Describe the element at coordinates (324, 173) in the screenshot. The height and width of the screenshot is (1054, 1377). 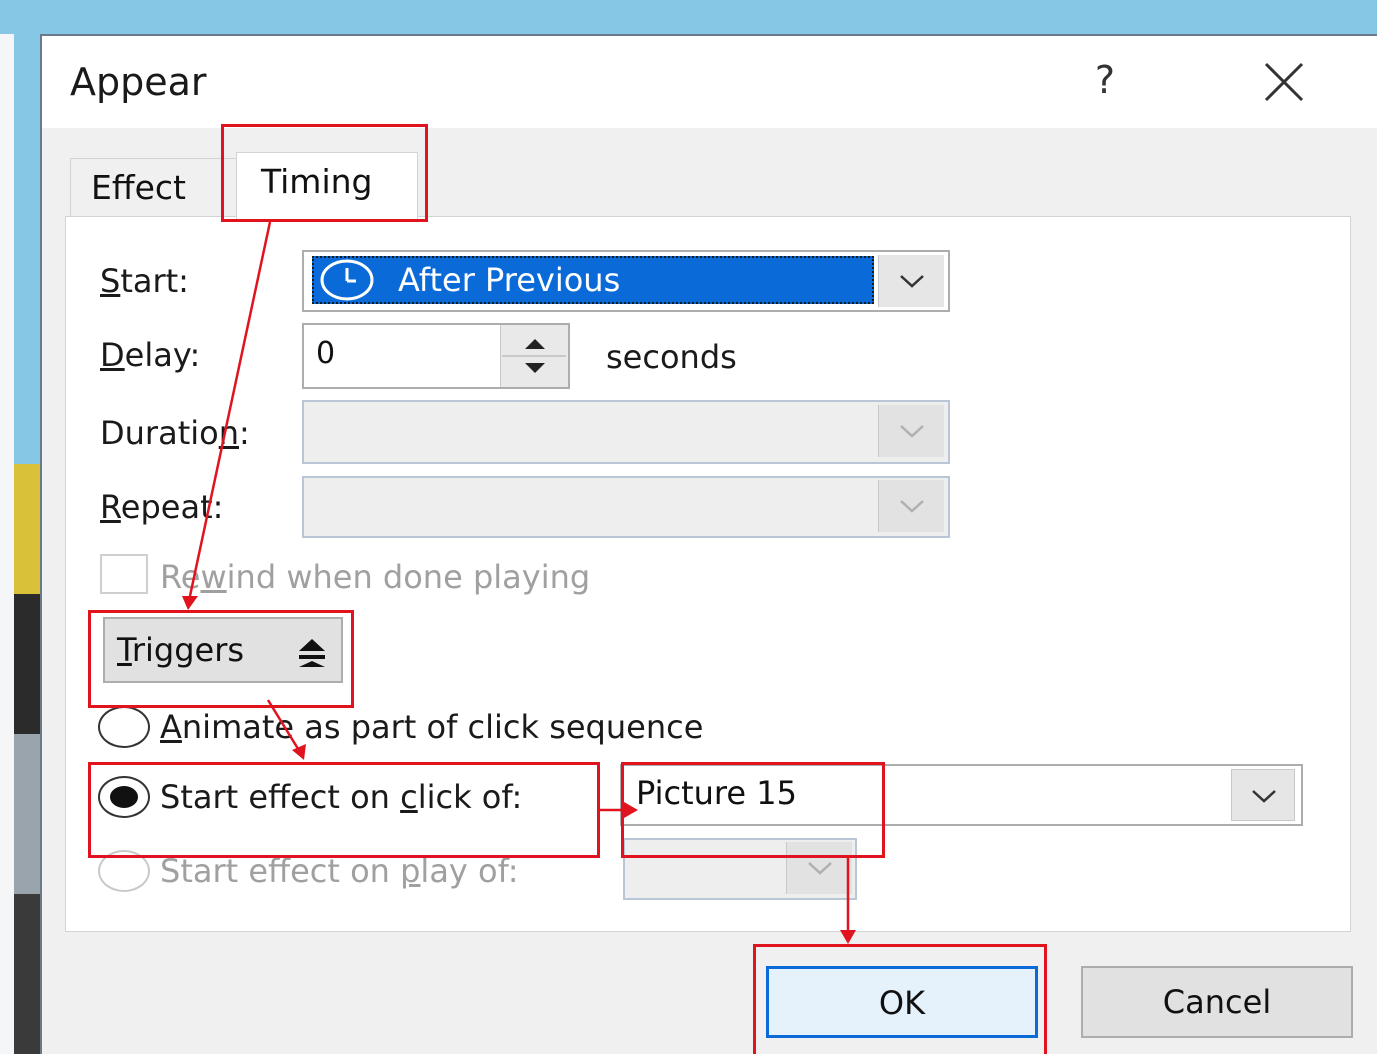
I see `annotation-box-timing` at that location.